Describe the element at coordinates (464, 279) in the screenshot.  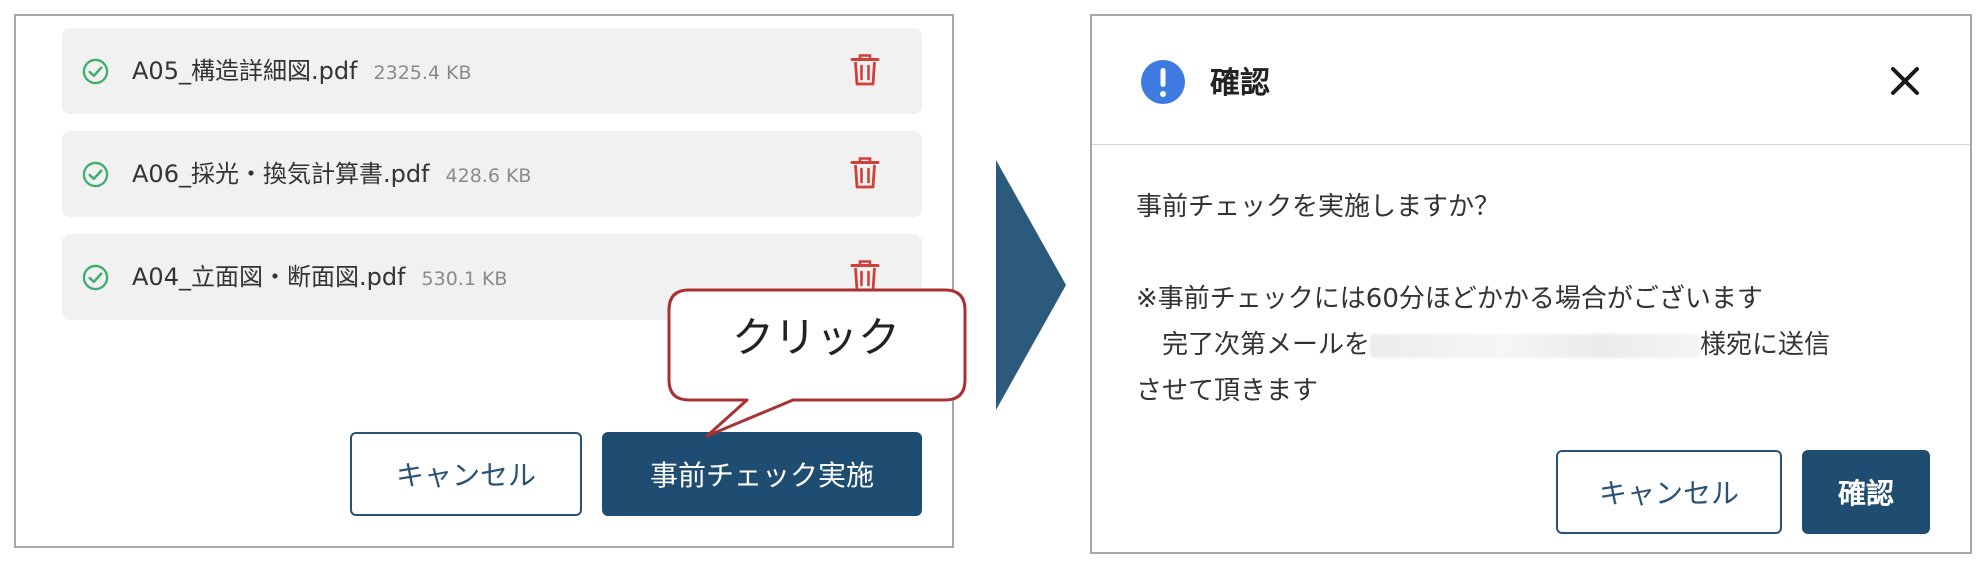
I see `file-size: 530.1 KB` at that location.